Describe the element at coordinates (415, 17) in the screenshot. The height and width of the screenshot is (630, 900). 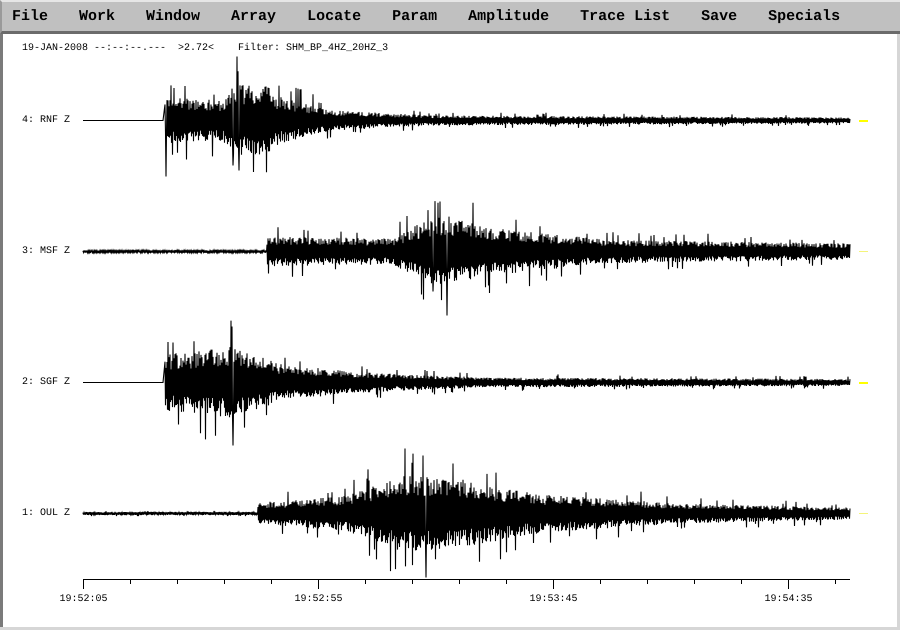
I see `menu-item: Param` at that location.